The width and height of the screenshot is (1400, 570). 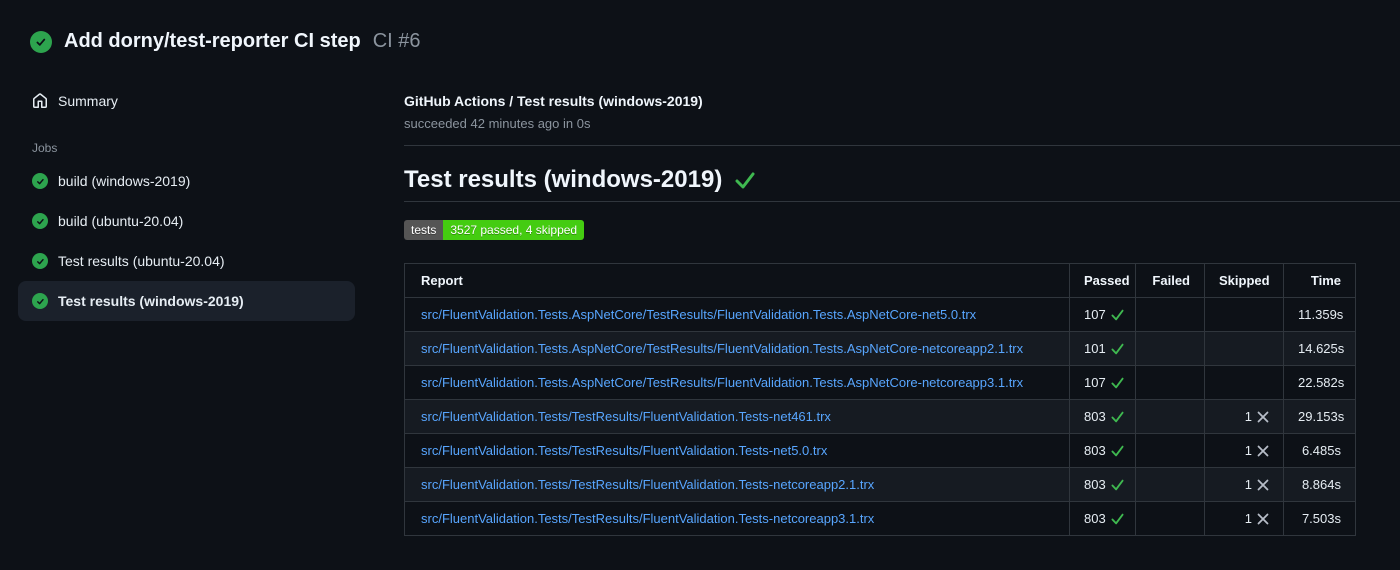 What do you see at coordinates (212, 41) in the screenshot?
I see `page-title: Add dorny/test-reporter CI step` at bounding box center [212, 41].